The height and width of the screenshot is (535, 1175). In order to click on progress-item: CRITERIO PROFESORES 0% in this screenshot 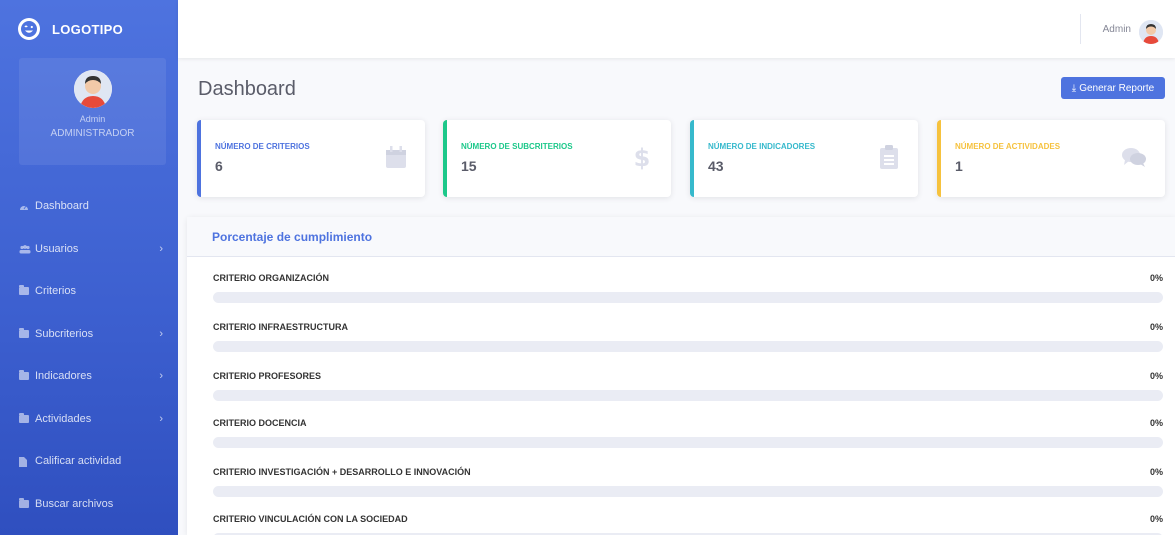, I will do `click(688, 386)`.